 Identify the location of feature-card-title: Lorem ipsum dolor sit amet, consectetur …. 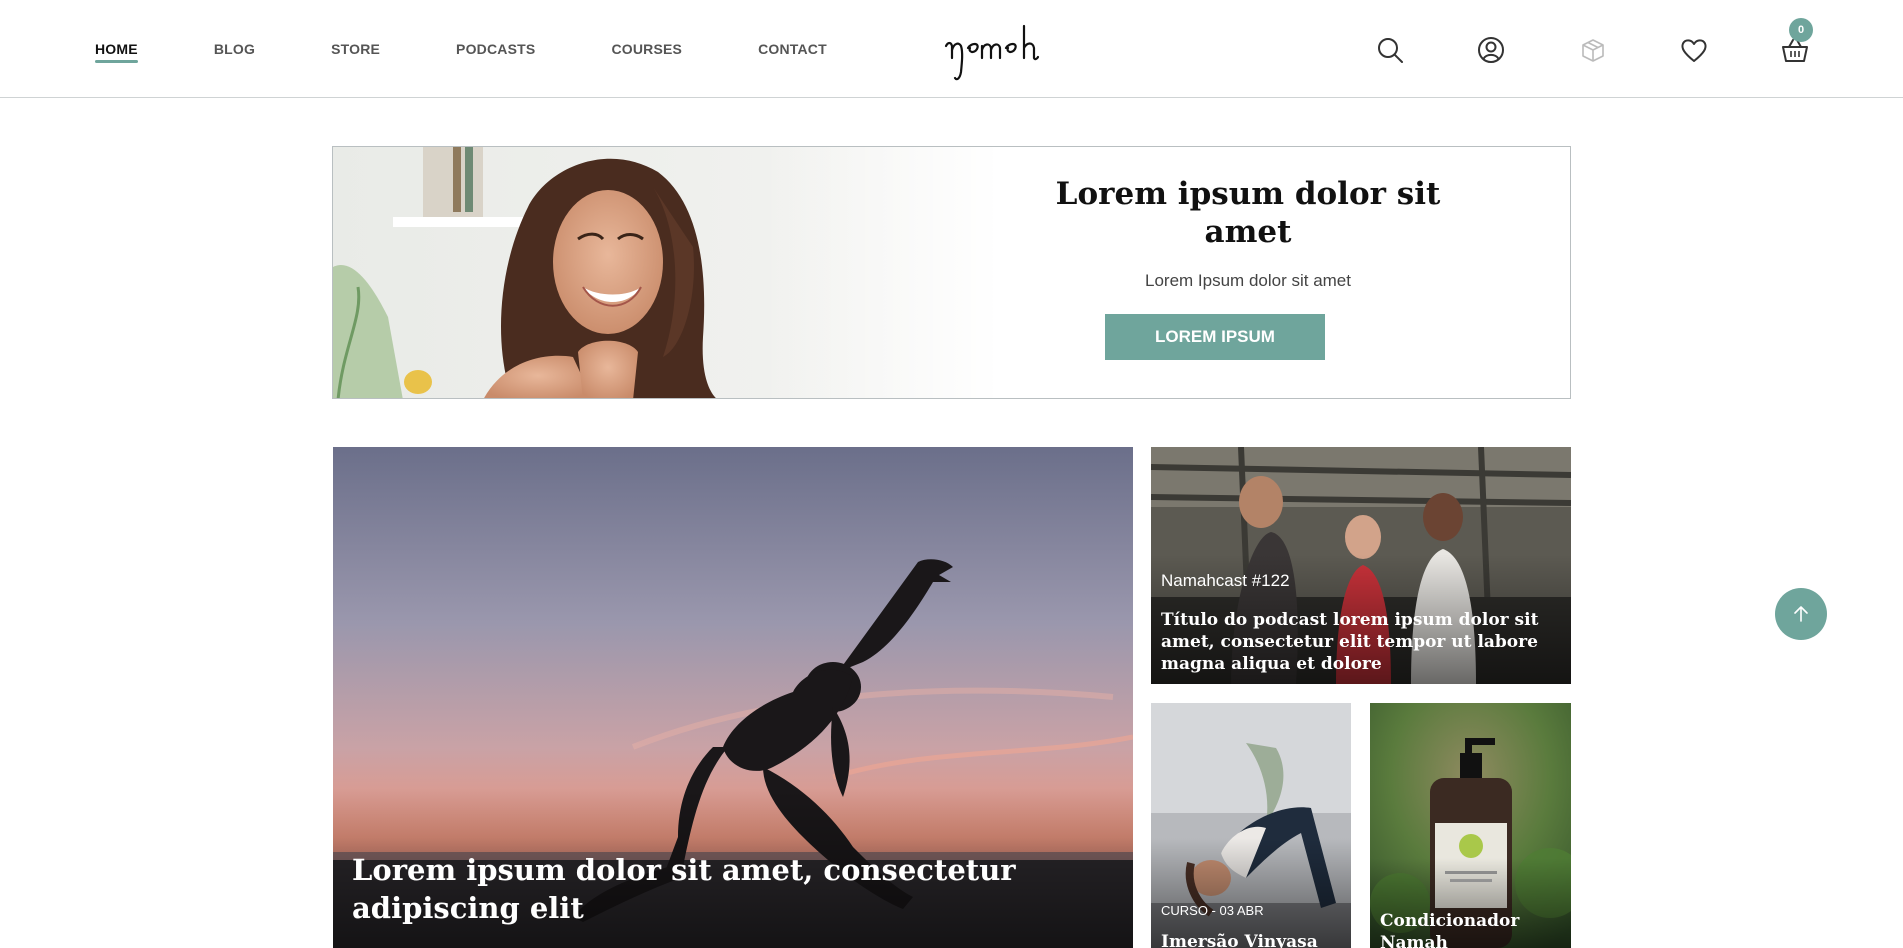
(684, 889).